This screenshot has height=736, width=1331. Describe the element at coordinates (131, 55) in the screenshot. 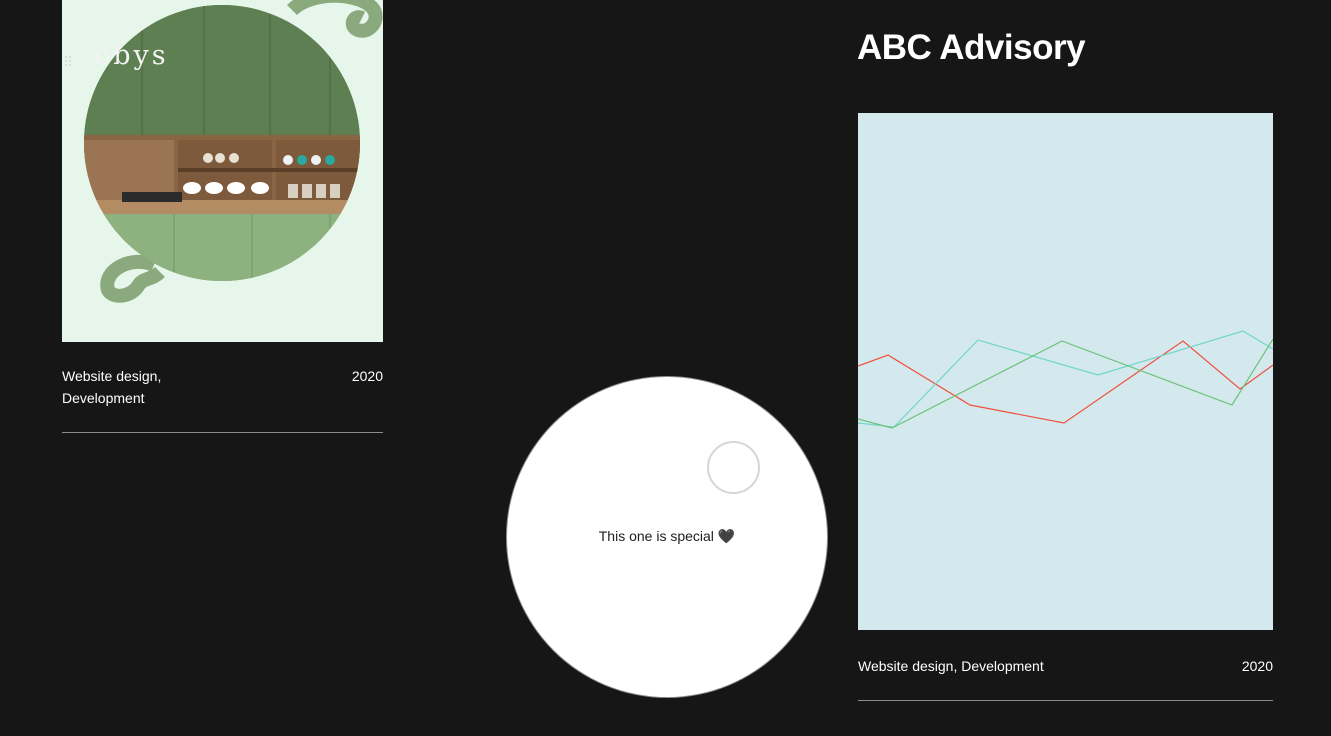

I see `brand-logo: obys` at that location.